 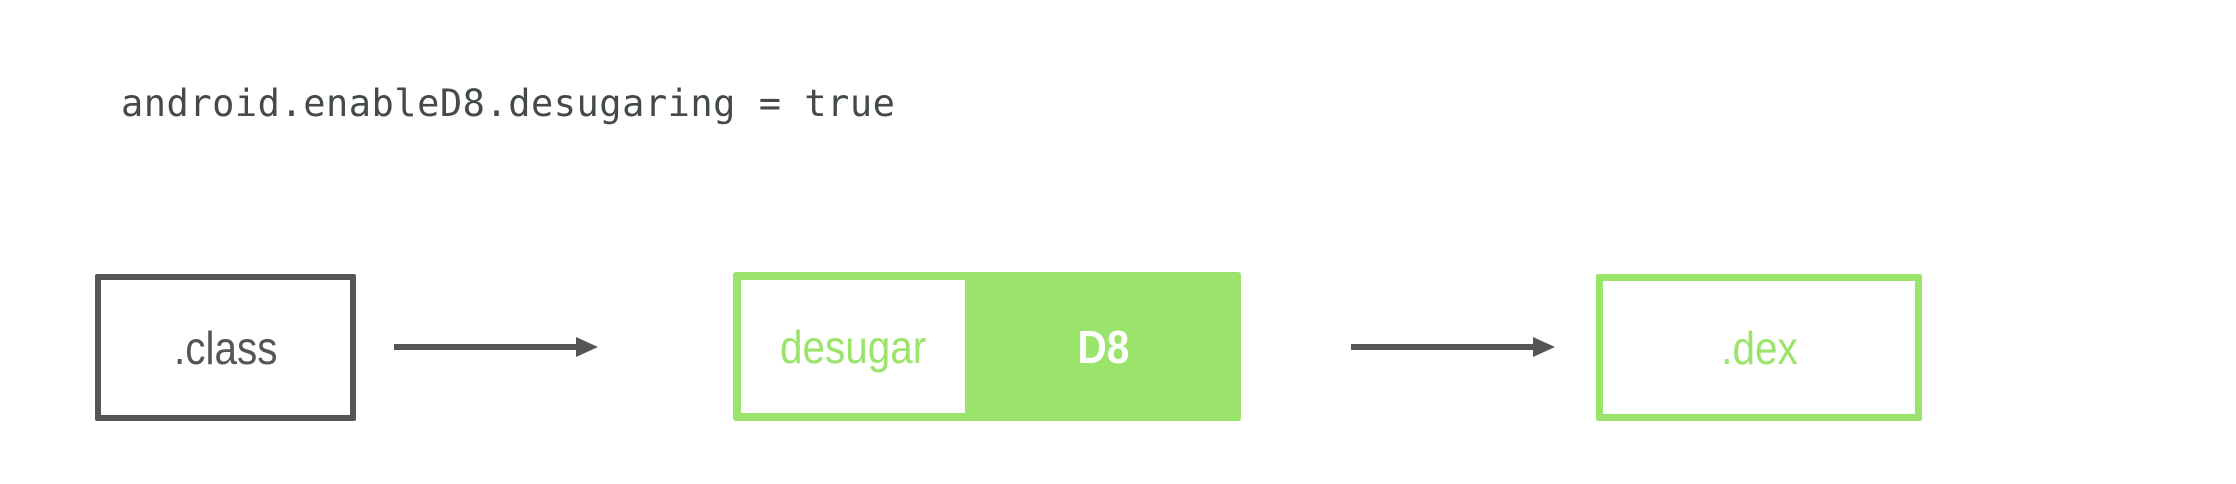 I want to click on dex-file-box: .dex, so click(x=1759, y=347).